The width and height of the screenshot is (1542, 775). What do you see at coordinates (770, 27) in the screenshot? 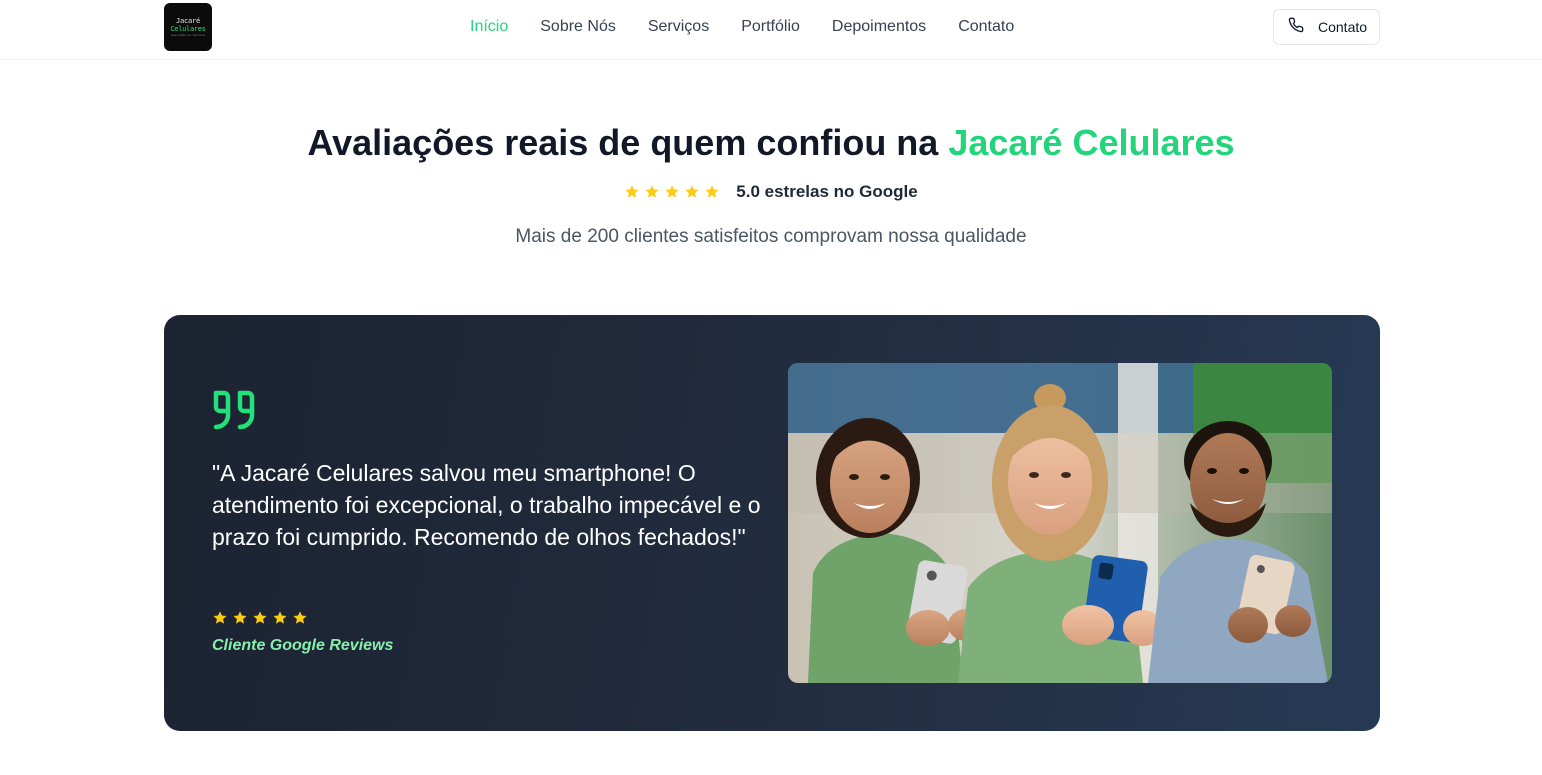
I see `nav-portfolio: Portfólio` at bounding box center [770, 27].